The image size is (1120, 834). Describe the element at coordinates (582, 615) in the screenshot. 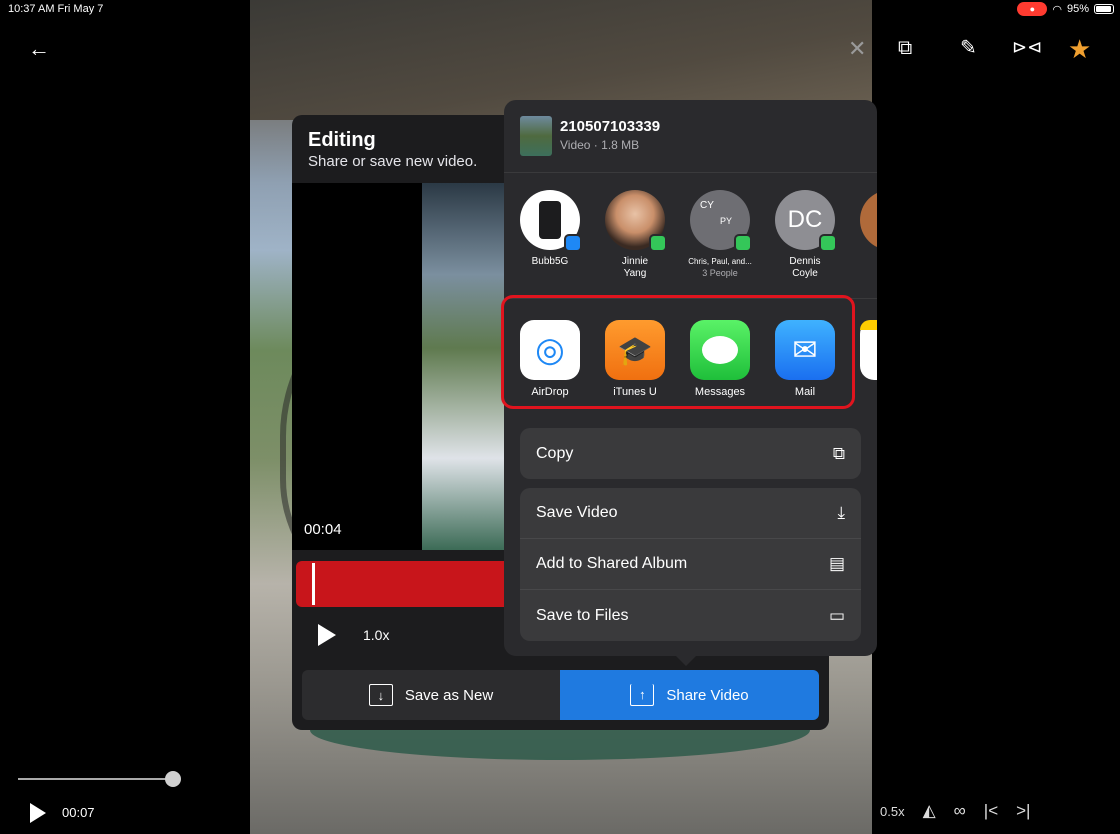

I see `action-label: Save to Files` at that location.